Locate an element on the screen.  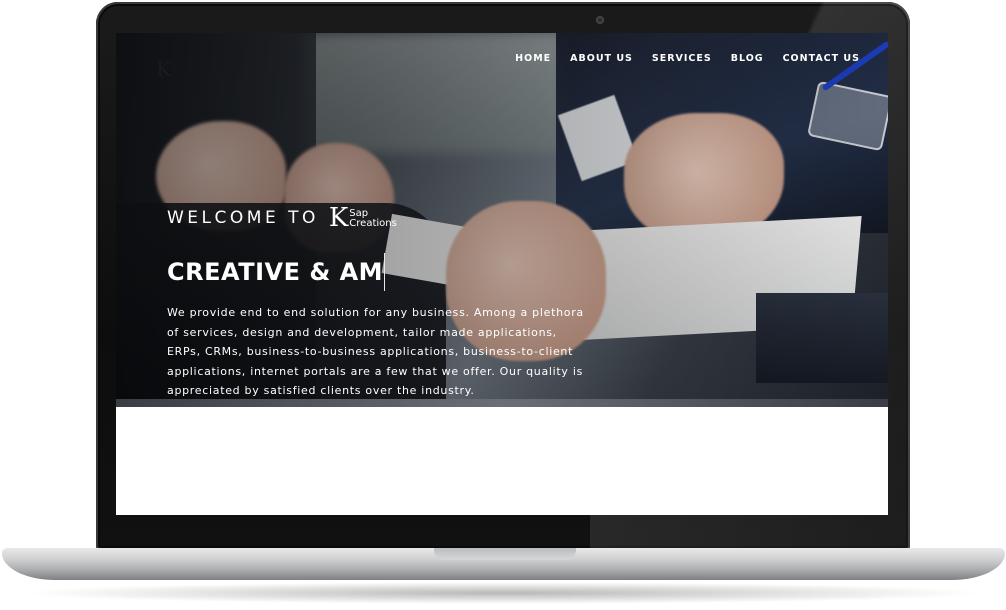
typing-caret is located at coordinates (385, 272).